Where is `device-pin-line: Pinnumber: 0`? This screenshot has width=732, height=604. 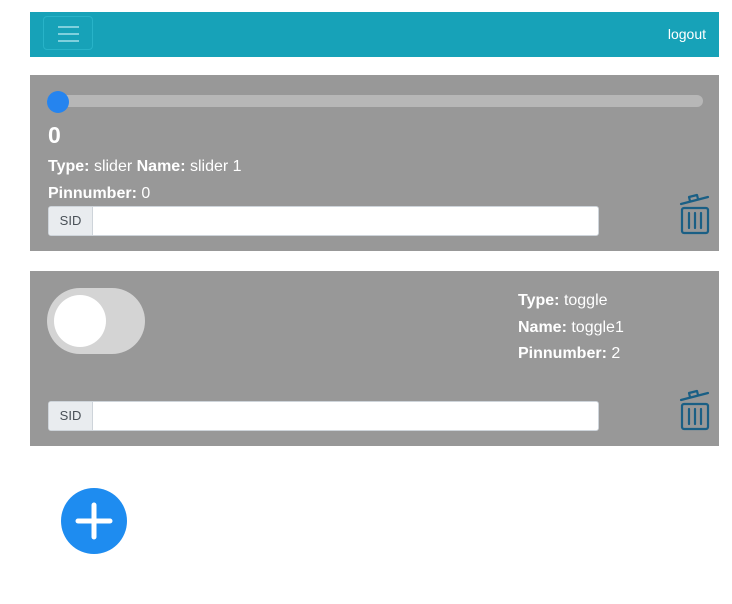
device-pin-line: Pinnumber: 0 is located at coordinates (99, 194).